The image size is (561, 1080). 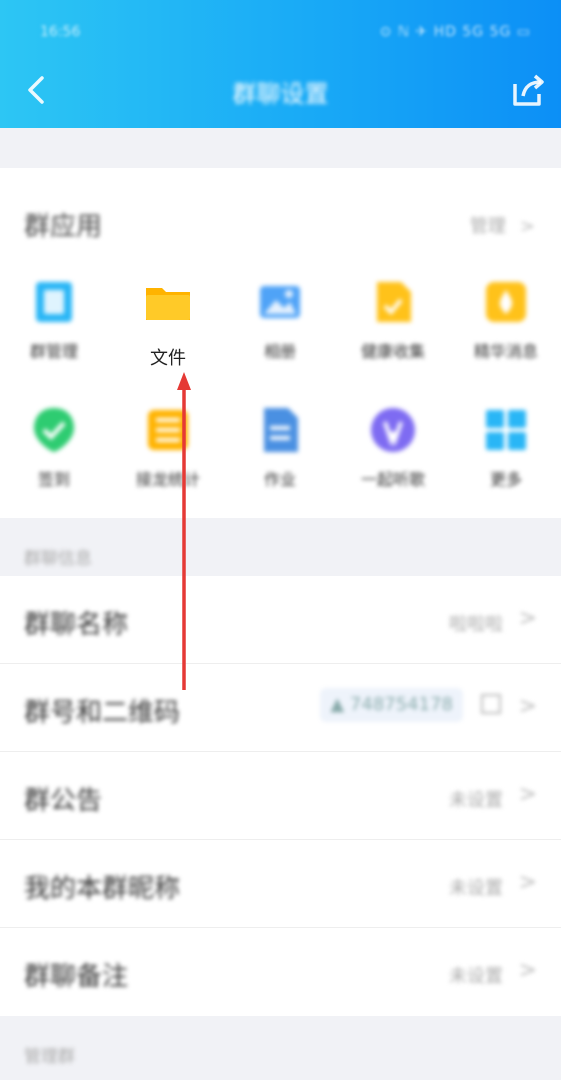 I want to click on top-gap, so click(x=280, y=148).